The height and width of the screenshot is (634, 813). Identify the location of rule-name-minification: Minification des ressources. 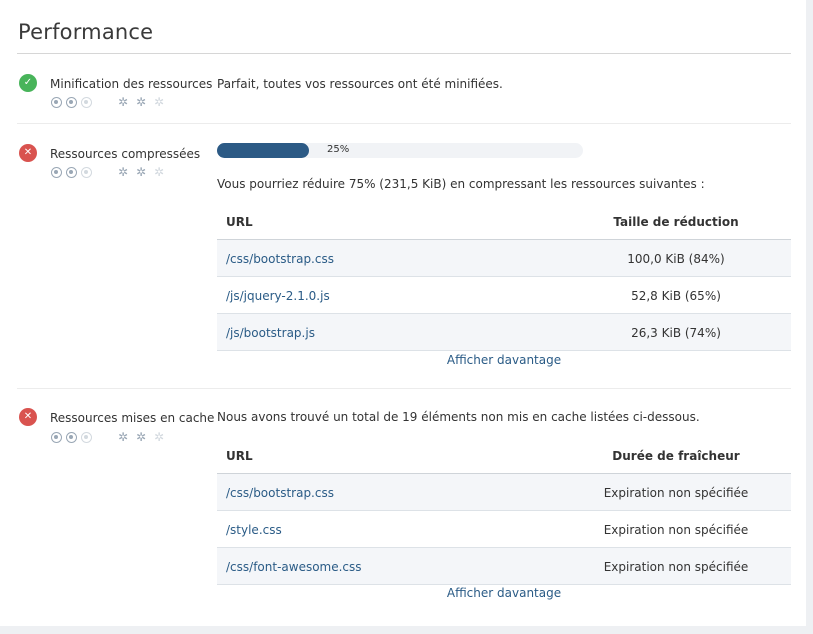
(131, 84).